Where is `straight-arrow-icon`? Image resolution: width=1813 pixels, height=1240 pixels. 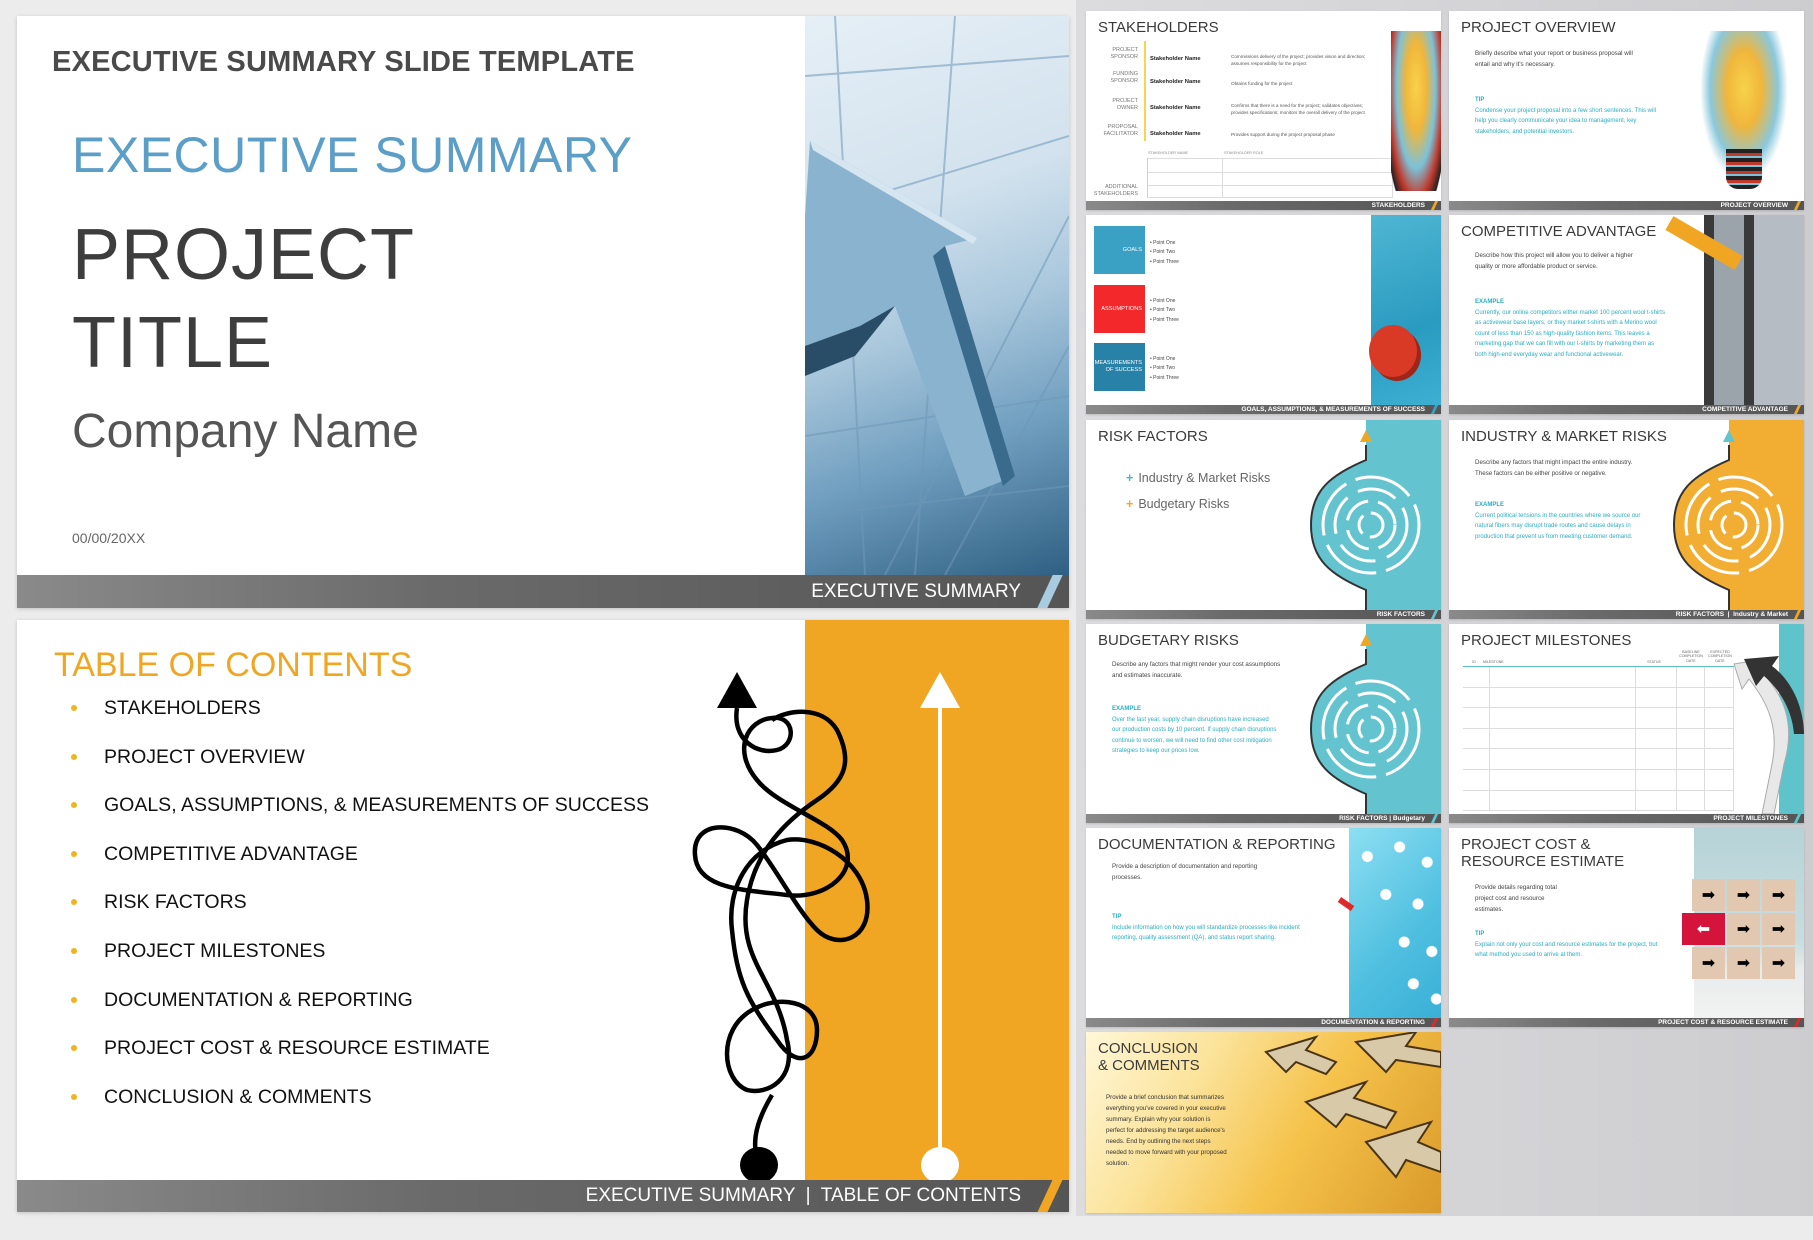 straight-arrow-icon is located at coordinates (940, 926).